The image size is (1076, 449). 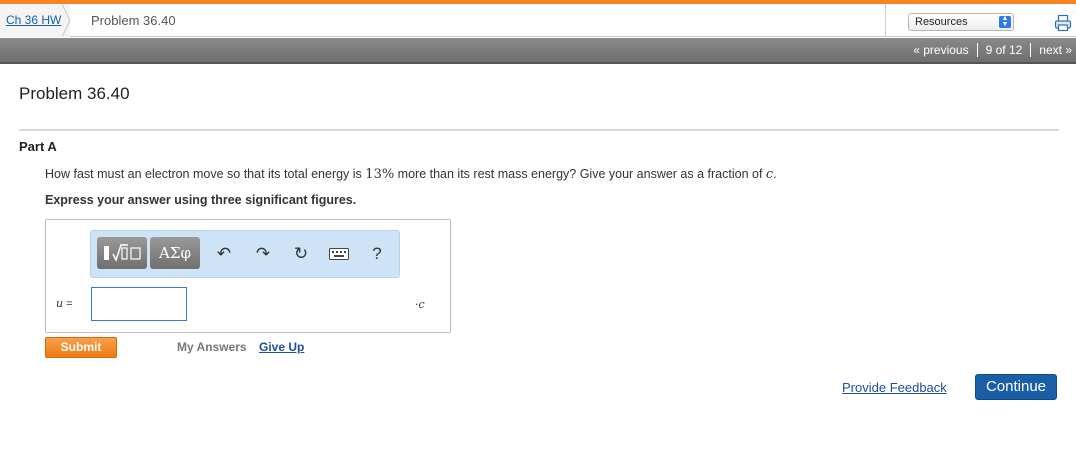 What do you see at coordinates (60, 303) in the screenshot?
I see `variable-symbol: u` at bounding box center [60, 303].